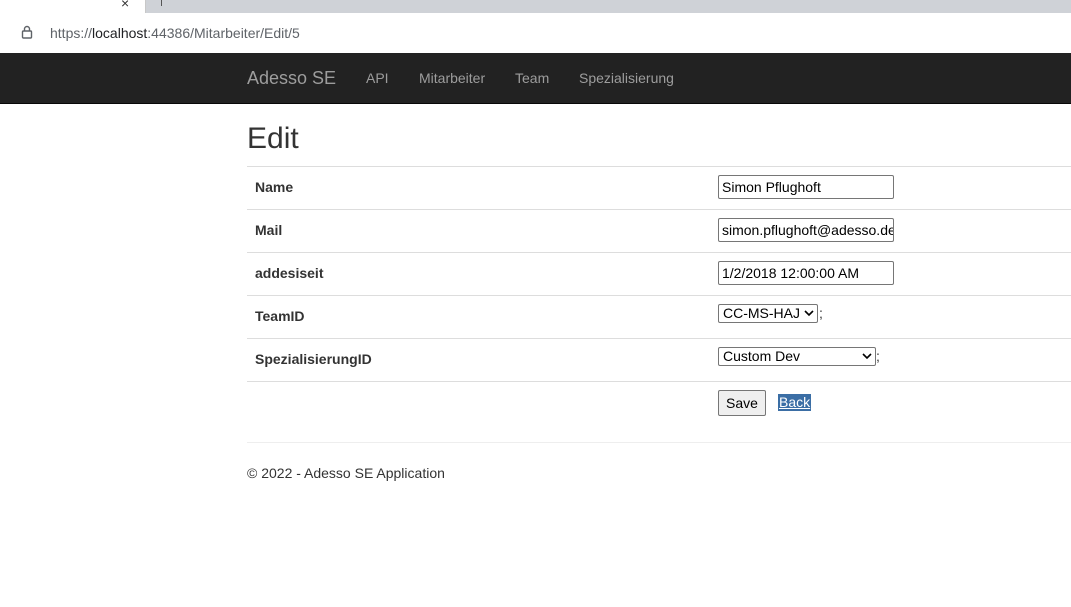 Image resolution: width=1071 pixels, height=607 pixels. What do you see at coordinates (762, 356) in the screenshot?
I see `spezialisierung-selected-value: Custom Dev` at bounding box center [762, 356].